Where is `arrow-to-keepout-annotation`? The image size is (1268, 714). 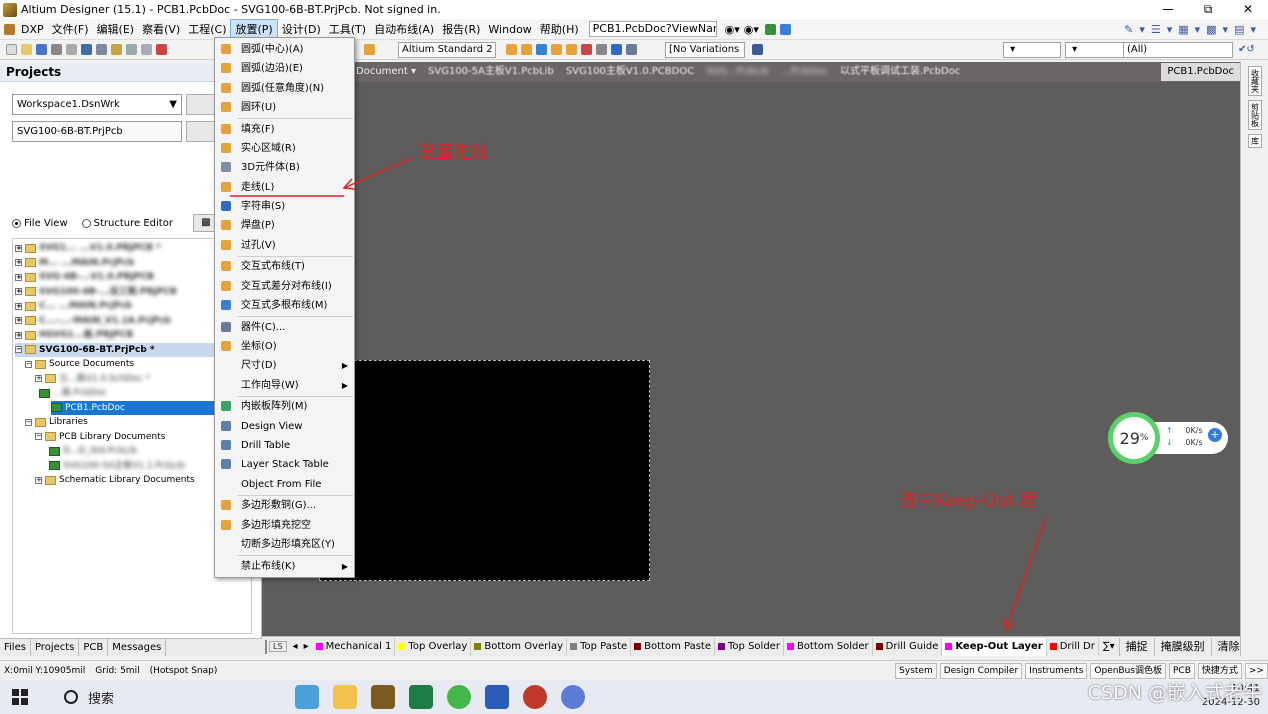
arrow-to-keepout-annotation is located at coordinates (1026, 574).